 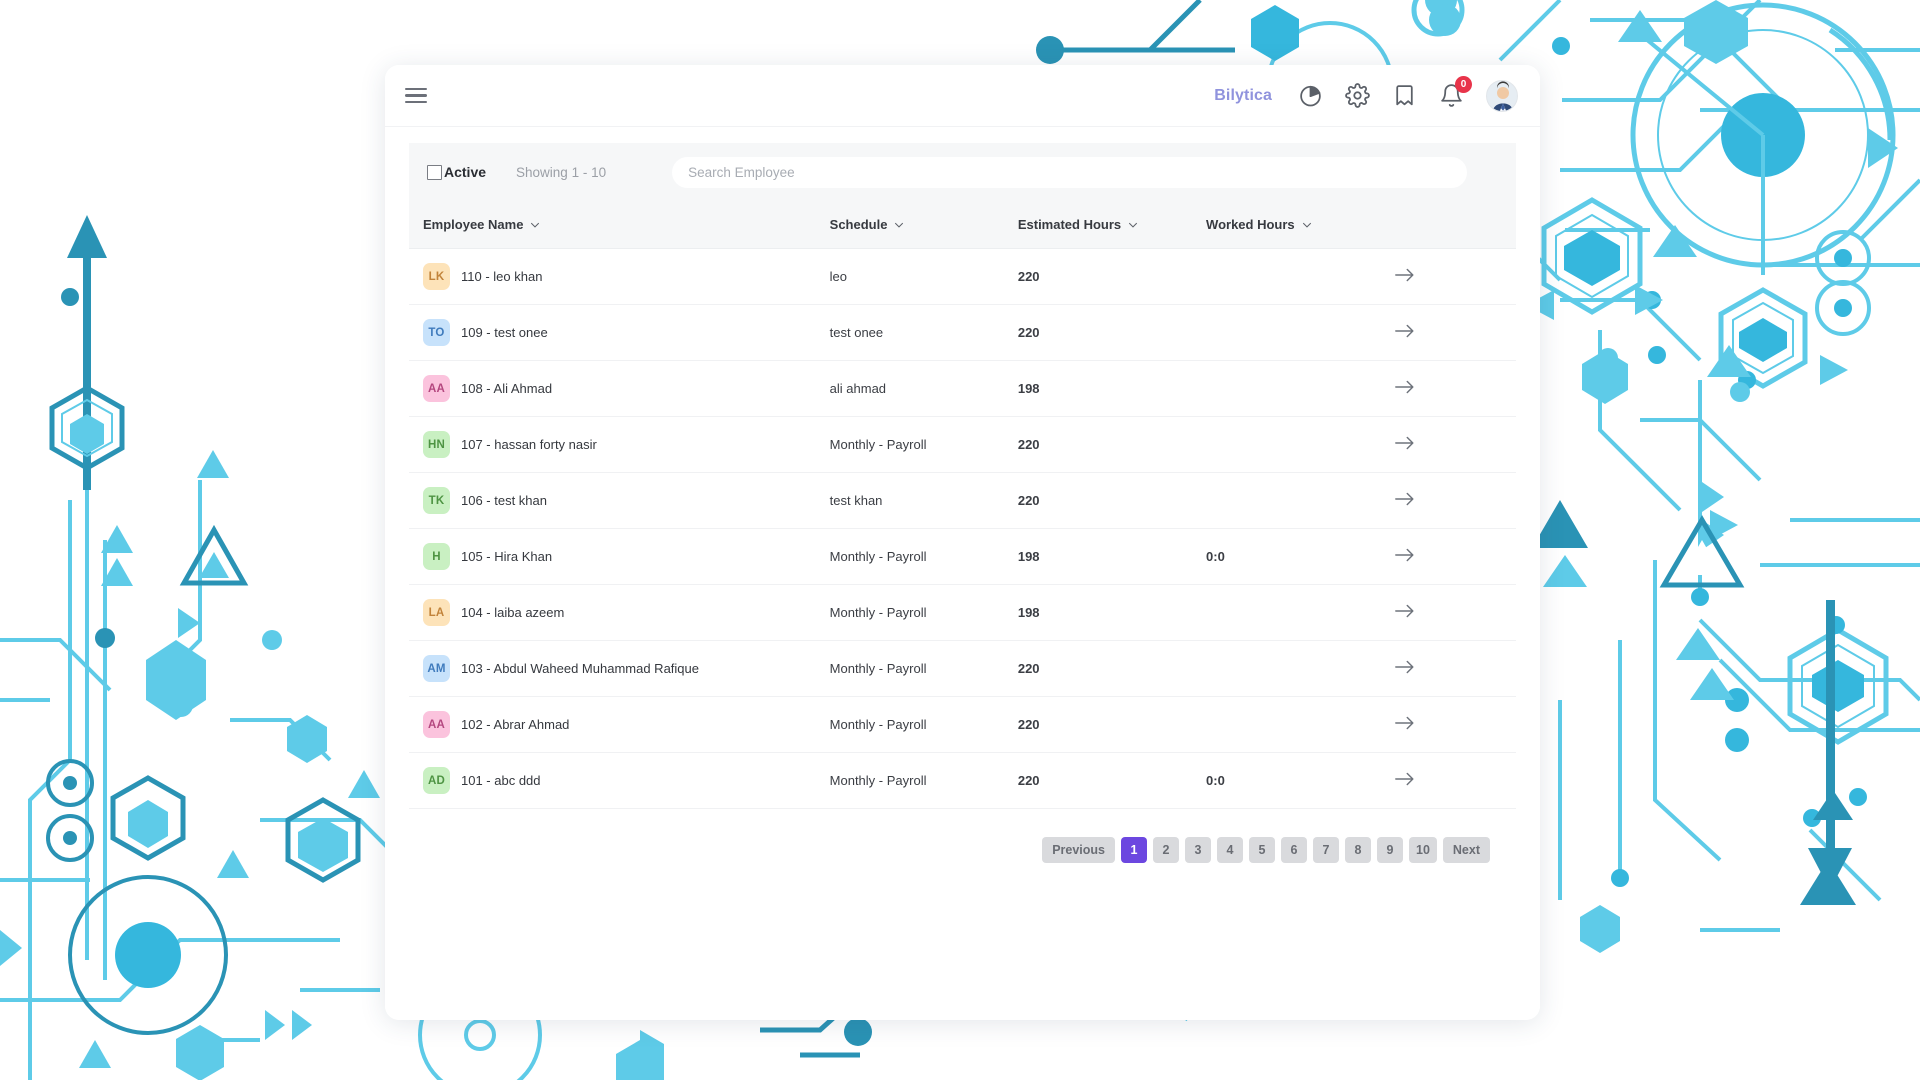 What do you see at coordinates (507, 388) in the screenshot?
I see `employee-name-text: 108 - Ali Ahmad` at bounding box center [507, 388].